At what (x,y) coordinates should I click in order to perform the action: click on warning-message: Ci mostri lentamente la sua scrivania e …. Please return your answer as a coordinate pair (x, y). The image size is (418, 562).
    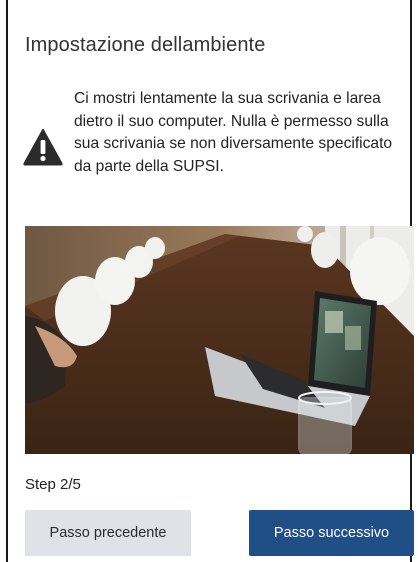
    Looking at the image, I should click on (233, 132).